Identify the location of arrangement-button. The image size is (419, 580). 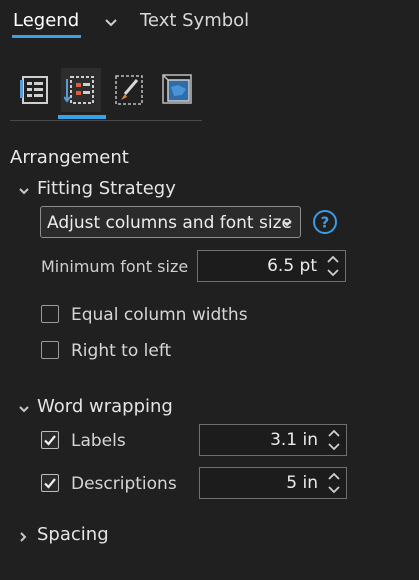
(81, 90).